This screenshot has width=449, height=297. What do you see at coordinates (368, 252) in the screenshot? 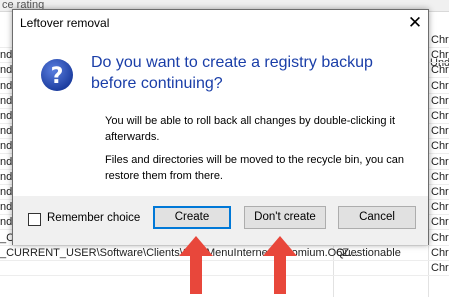
I see `table-cell: Questionable` at bounding box center [368, 252].